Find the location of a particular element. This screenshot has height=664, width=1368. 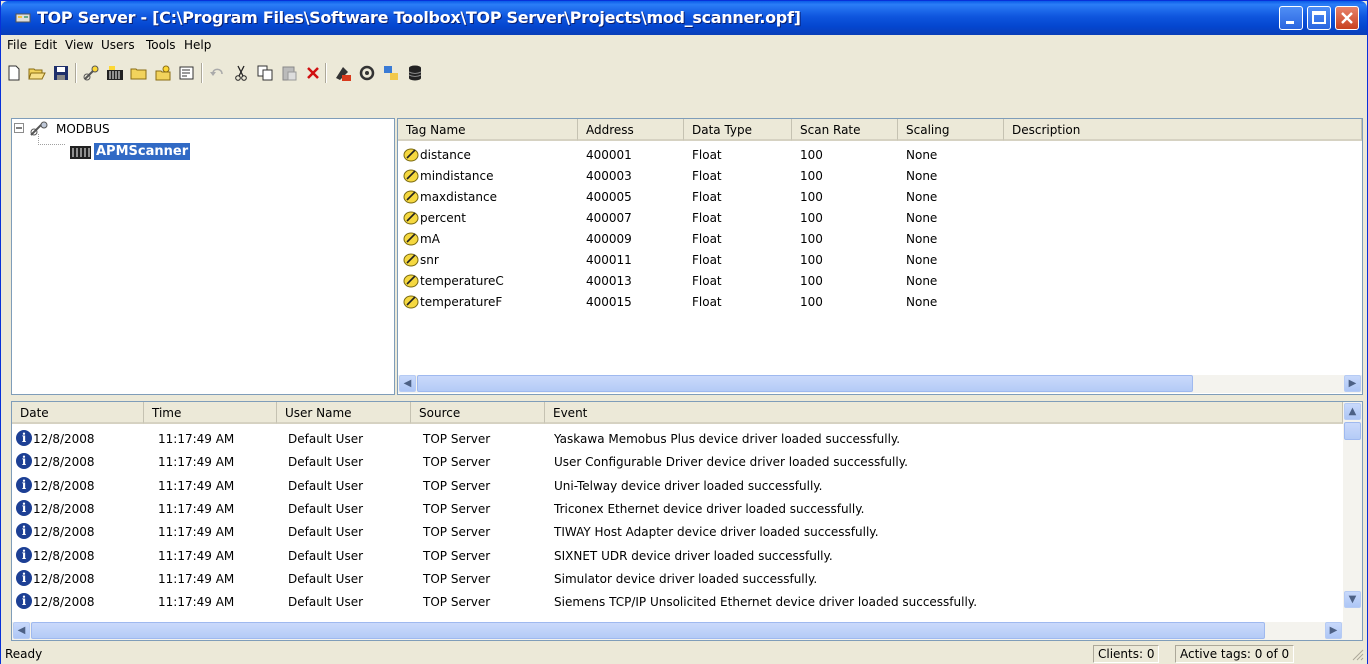

col-scaling: Scaling is located at coordinates (951, 130).